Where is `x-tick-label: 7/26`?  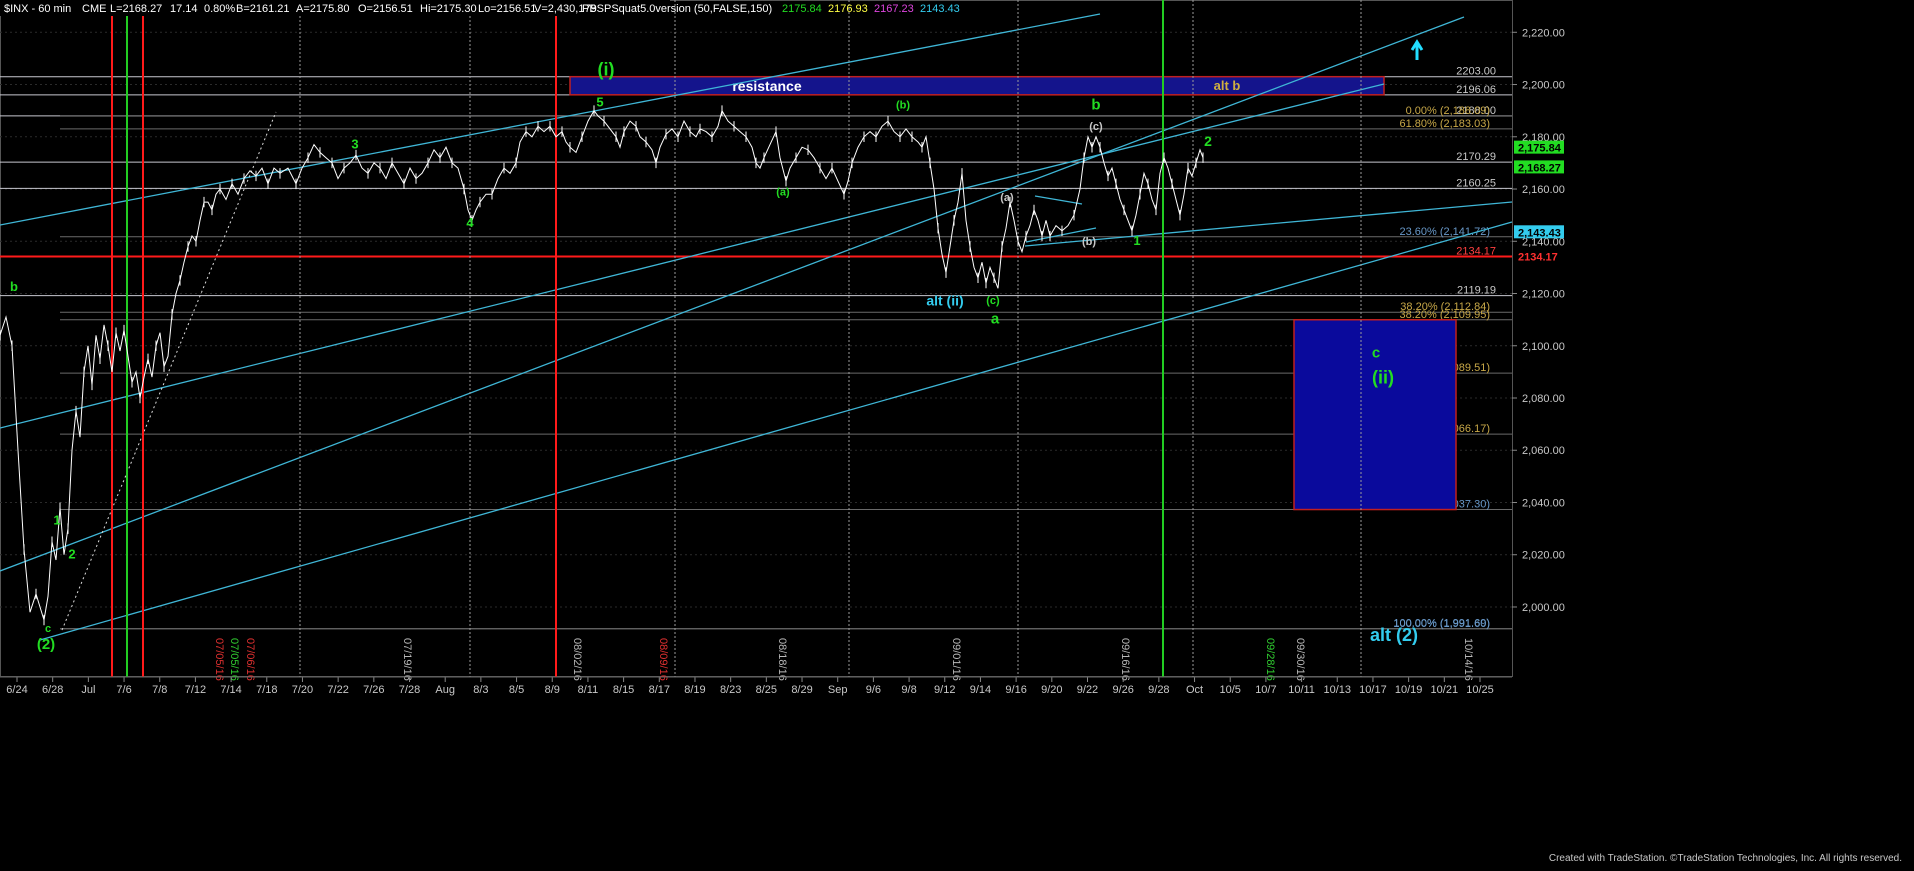 x-tick-label: 7/26 is located at coordinates (373, 690).